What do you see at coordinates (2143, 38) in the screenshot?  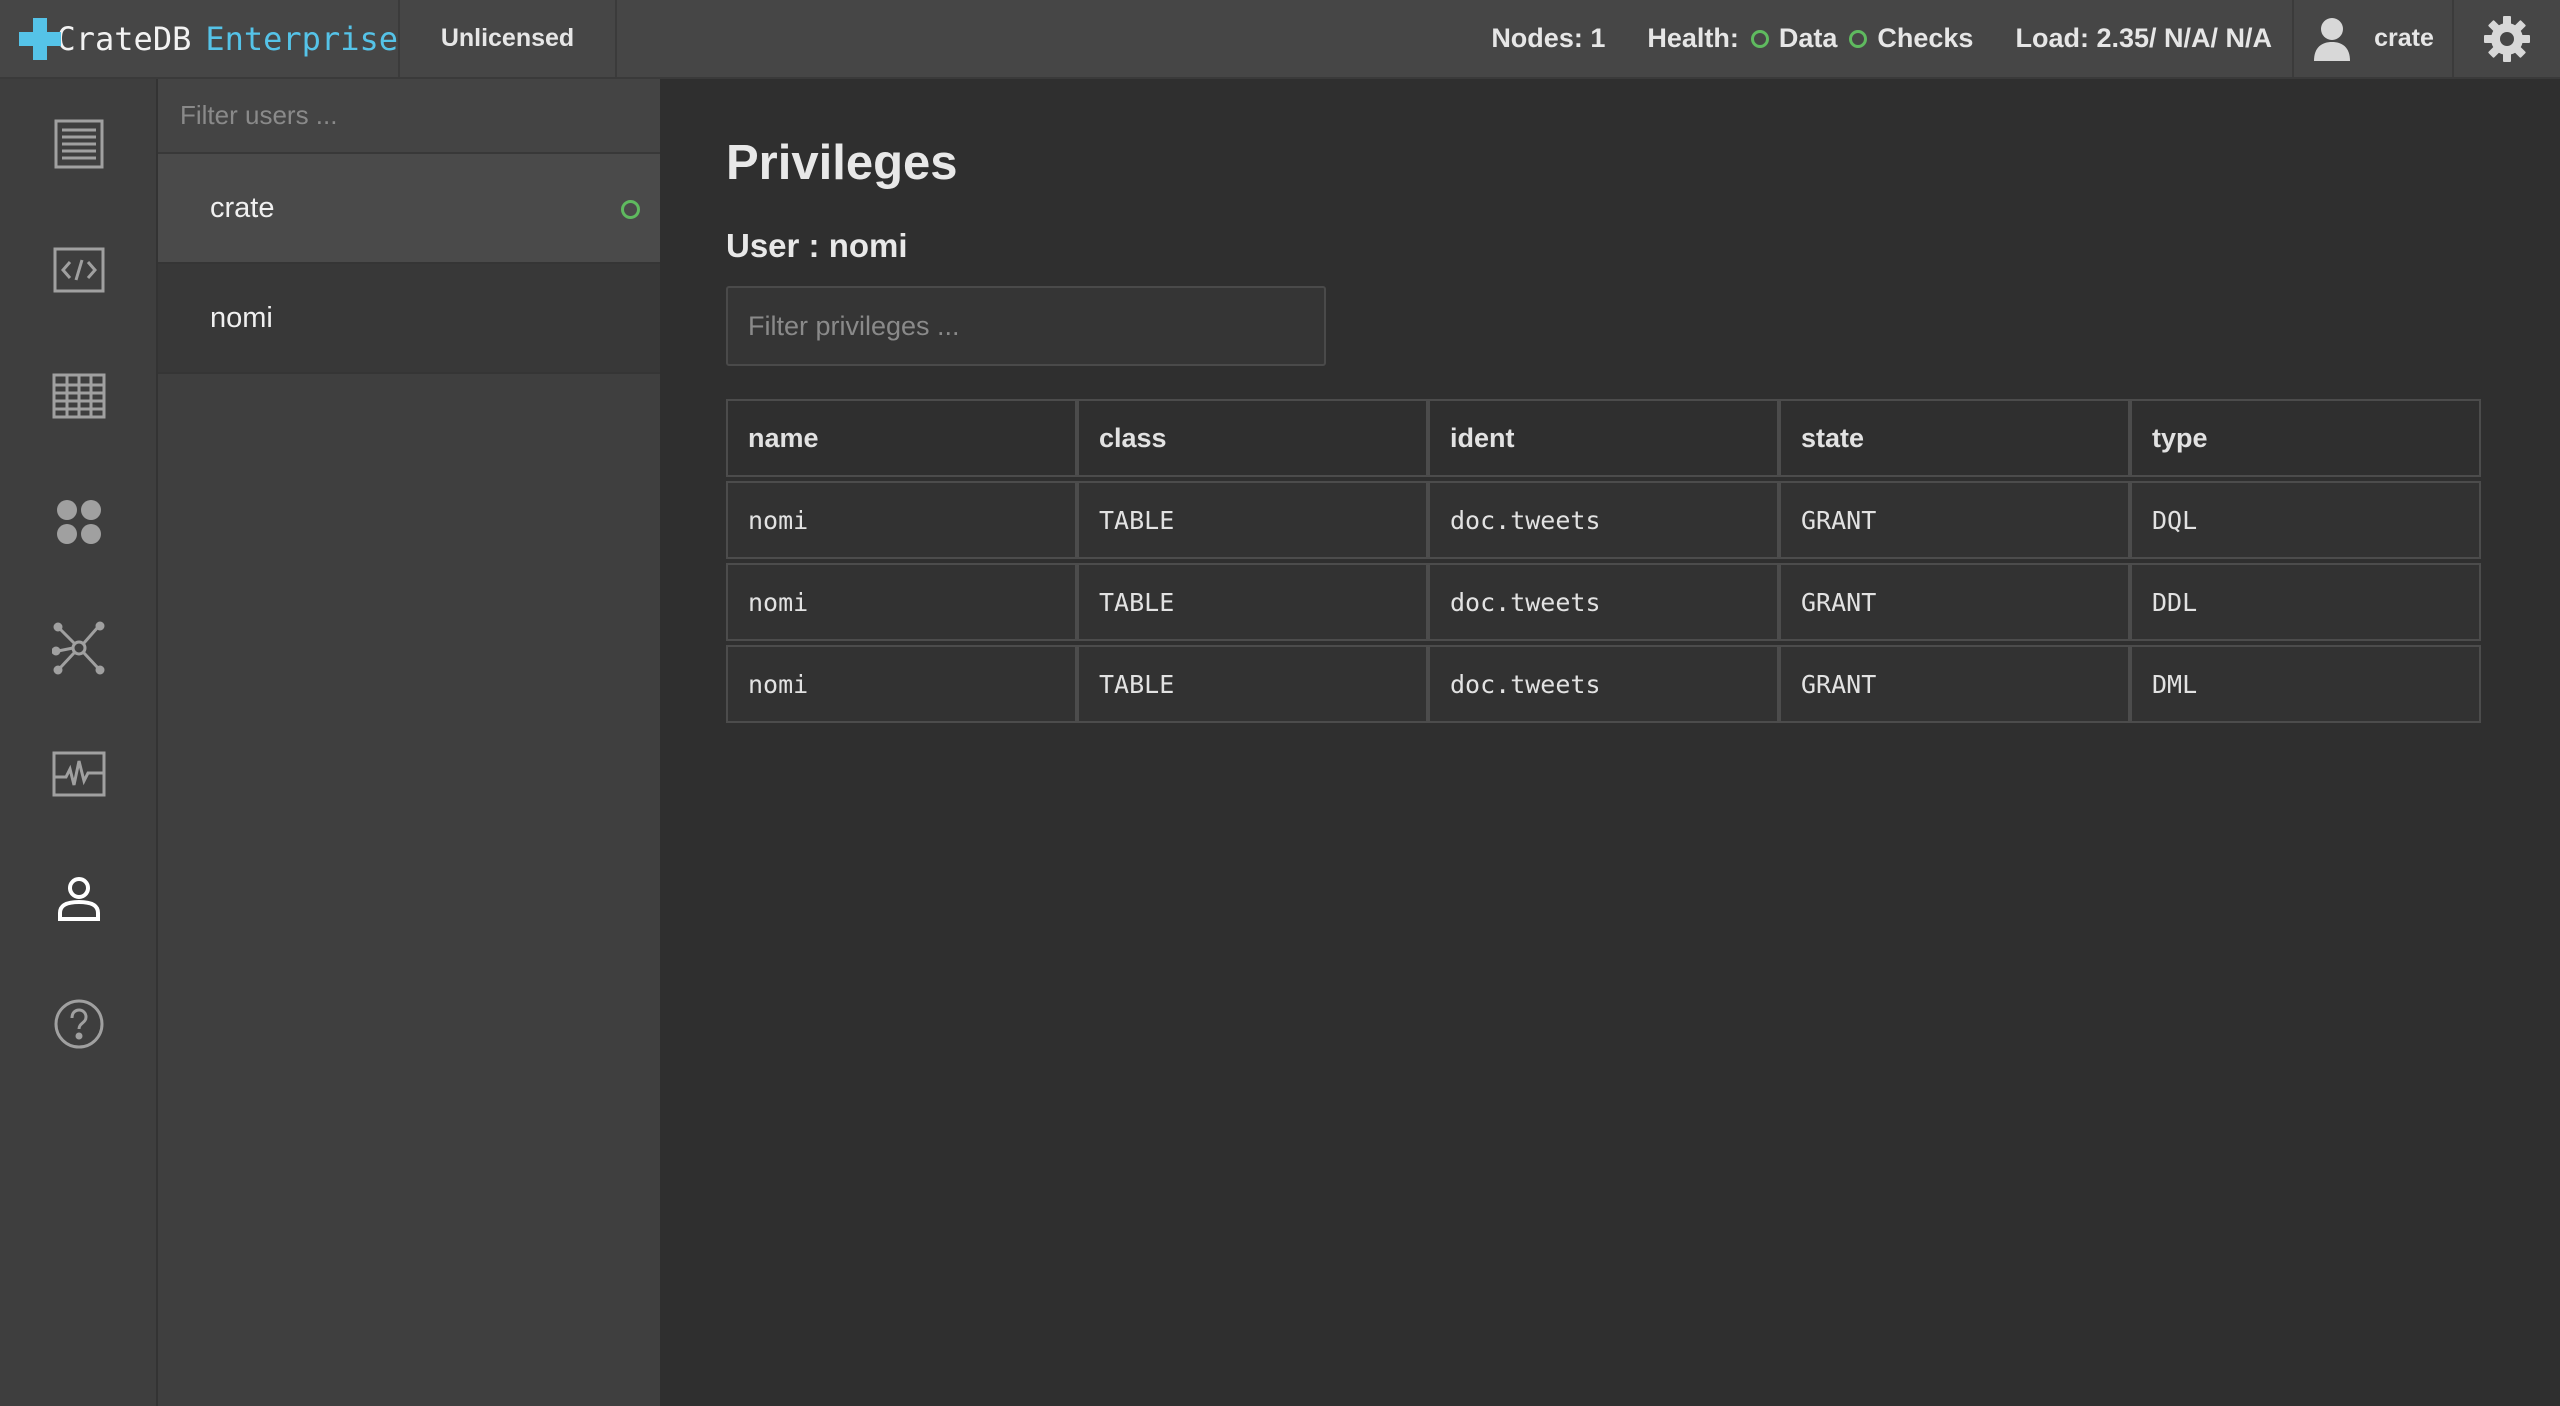 I see `load-status: Load: 2.35/ N/A/ N/A` at bounding box center [2143, 38].